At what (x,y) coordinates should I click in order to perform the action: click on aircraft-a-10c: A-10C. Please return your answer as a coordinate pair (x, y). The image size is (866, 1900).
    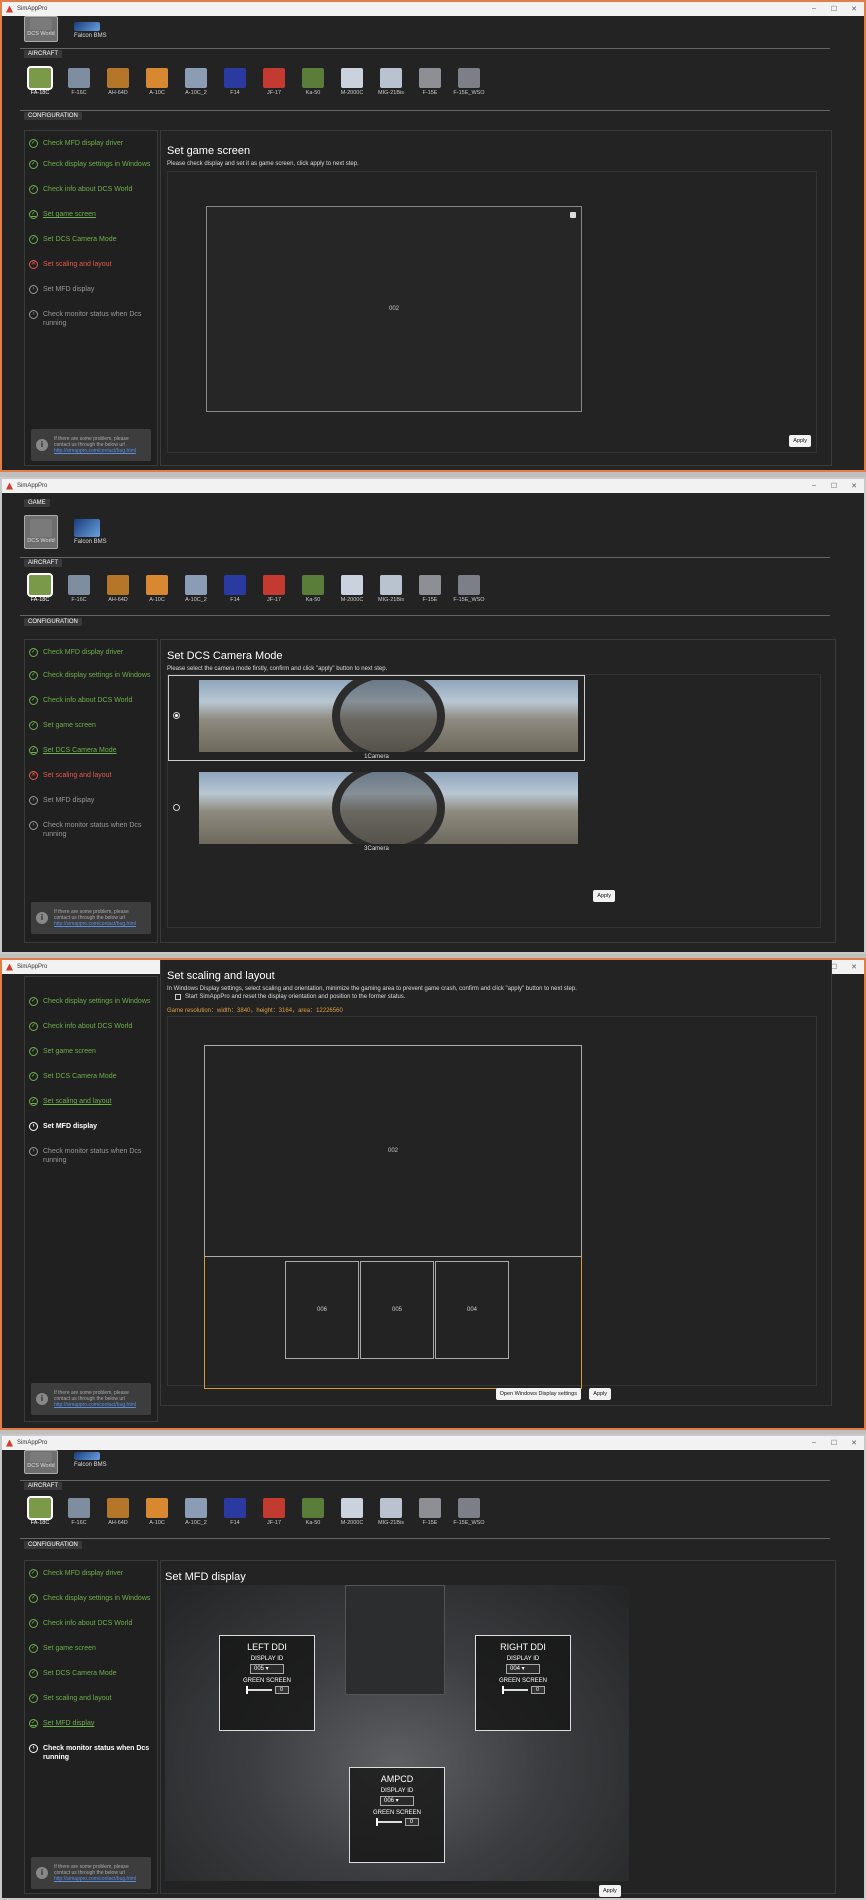
    Looking at the image, I should click on (157, 589).